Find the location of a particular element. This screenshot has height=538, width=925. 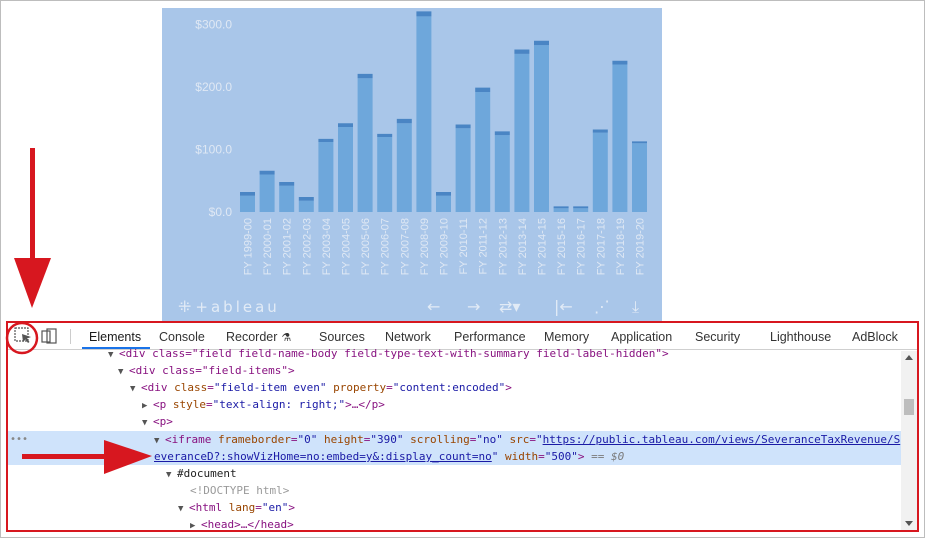

scroll-thumb is located at coordinates (909, 407).